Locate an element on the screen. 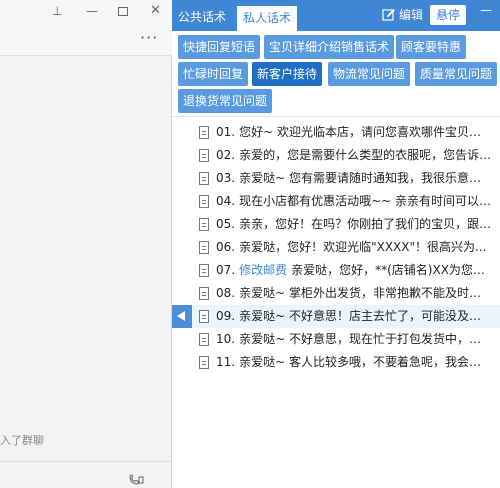 The width and height of the screenshot is (500, 488). edit-label: 编辑 is located at coordinates (411, 15).